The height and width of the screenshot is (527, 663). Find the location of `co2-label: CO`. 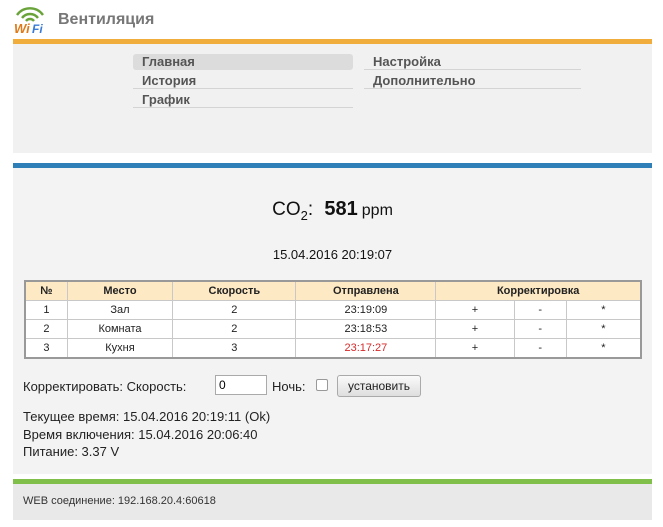

co2-label: CO is located at coordinates (286, 209).